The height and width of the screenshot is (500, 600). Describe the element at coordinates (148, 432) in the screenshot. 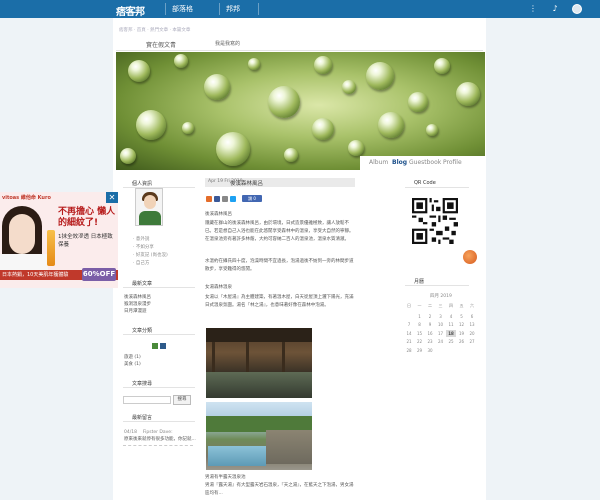

I see `comment-meta: 04/18 Fipster Dave:` at that location.